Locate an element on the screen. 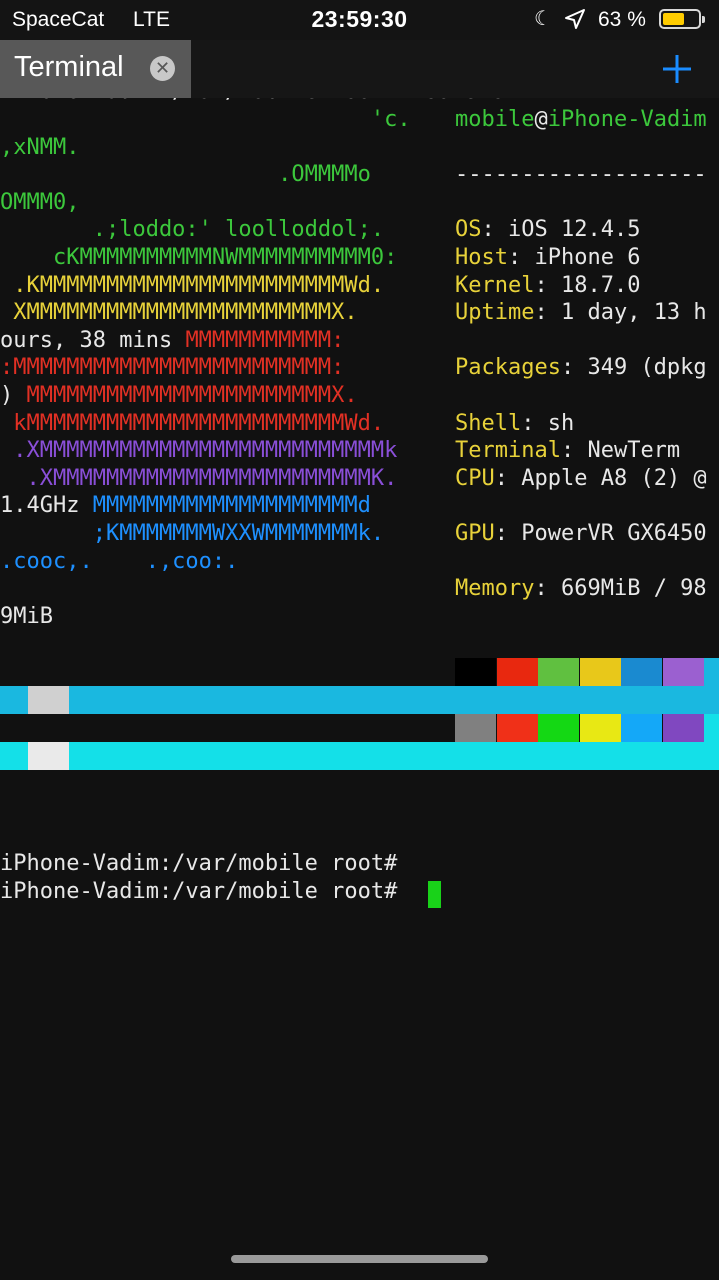 Image resolution: width=719 pixels, height=1280 pixels. tab-terminal: Terminal ✕ is located at coordinates (95, 69).